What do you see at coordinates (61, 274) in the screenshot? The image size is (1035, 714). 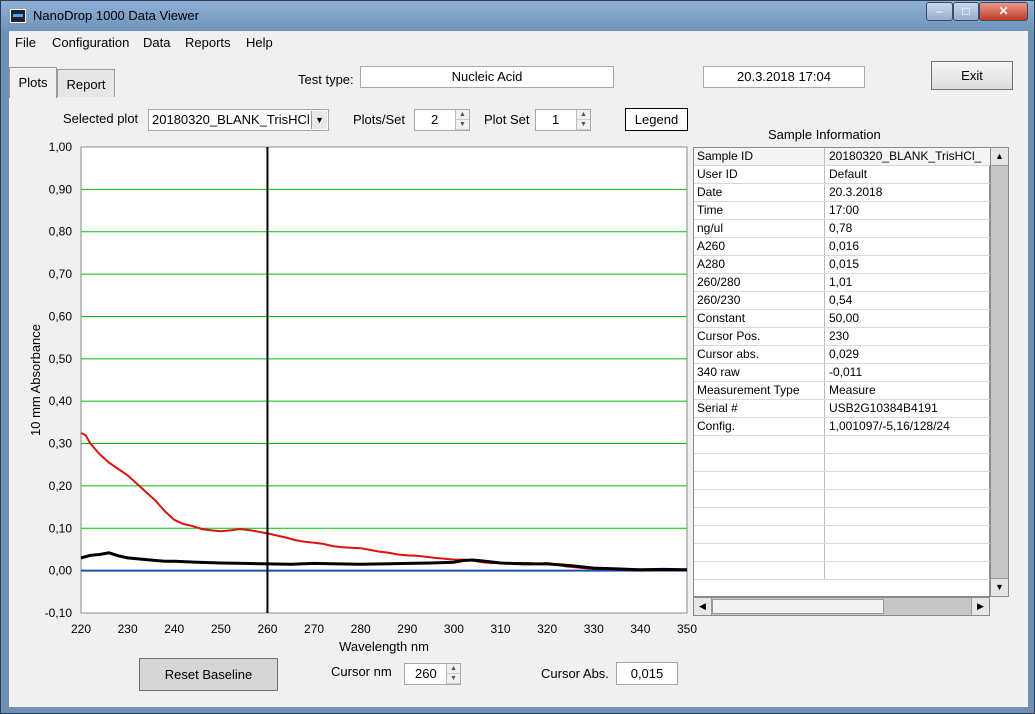 I see `y-tick-label: 0,70` at bounding box center [61, 274].